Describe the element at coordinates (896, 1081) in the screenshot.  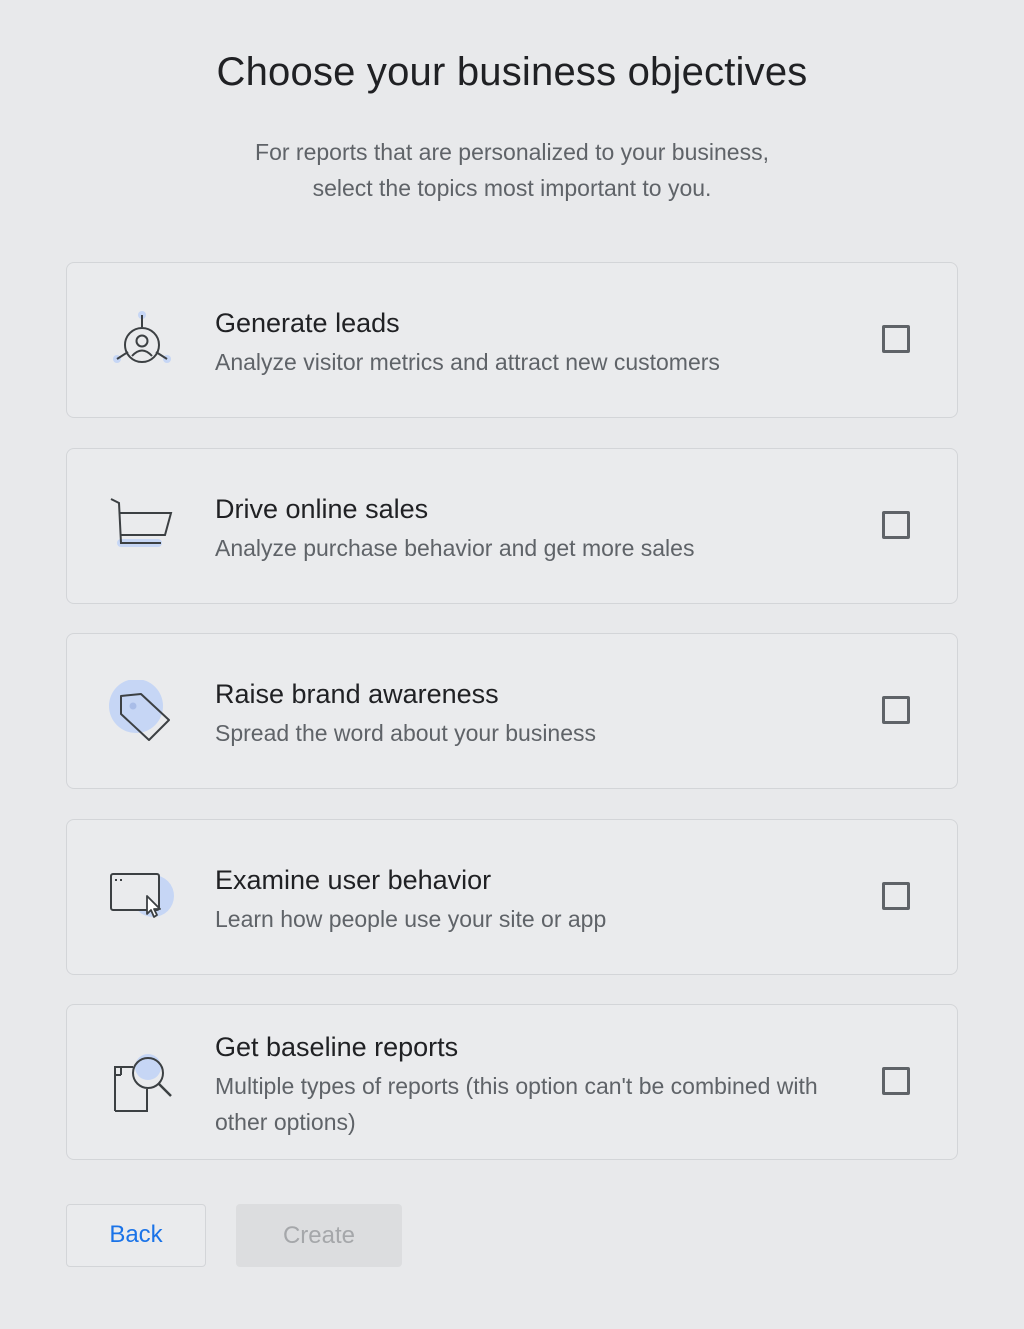
I see `get-baseline-reports-checkbox` at that location.